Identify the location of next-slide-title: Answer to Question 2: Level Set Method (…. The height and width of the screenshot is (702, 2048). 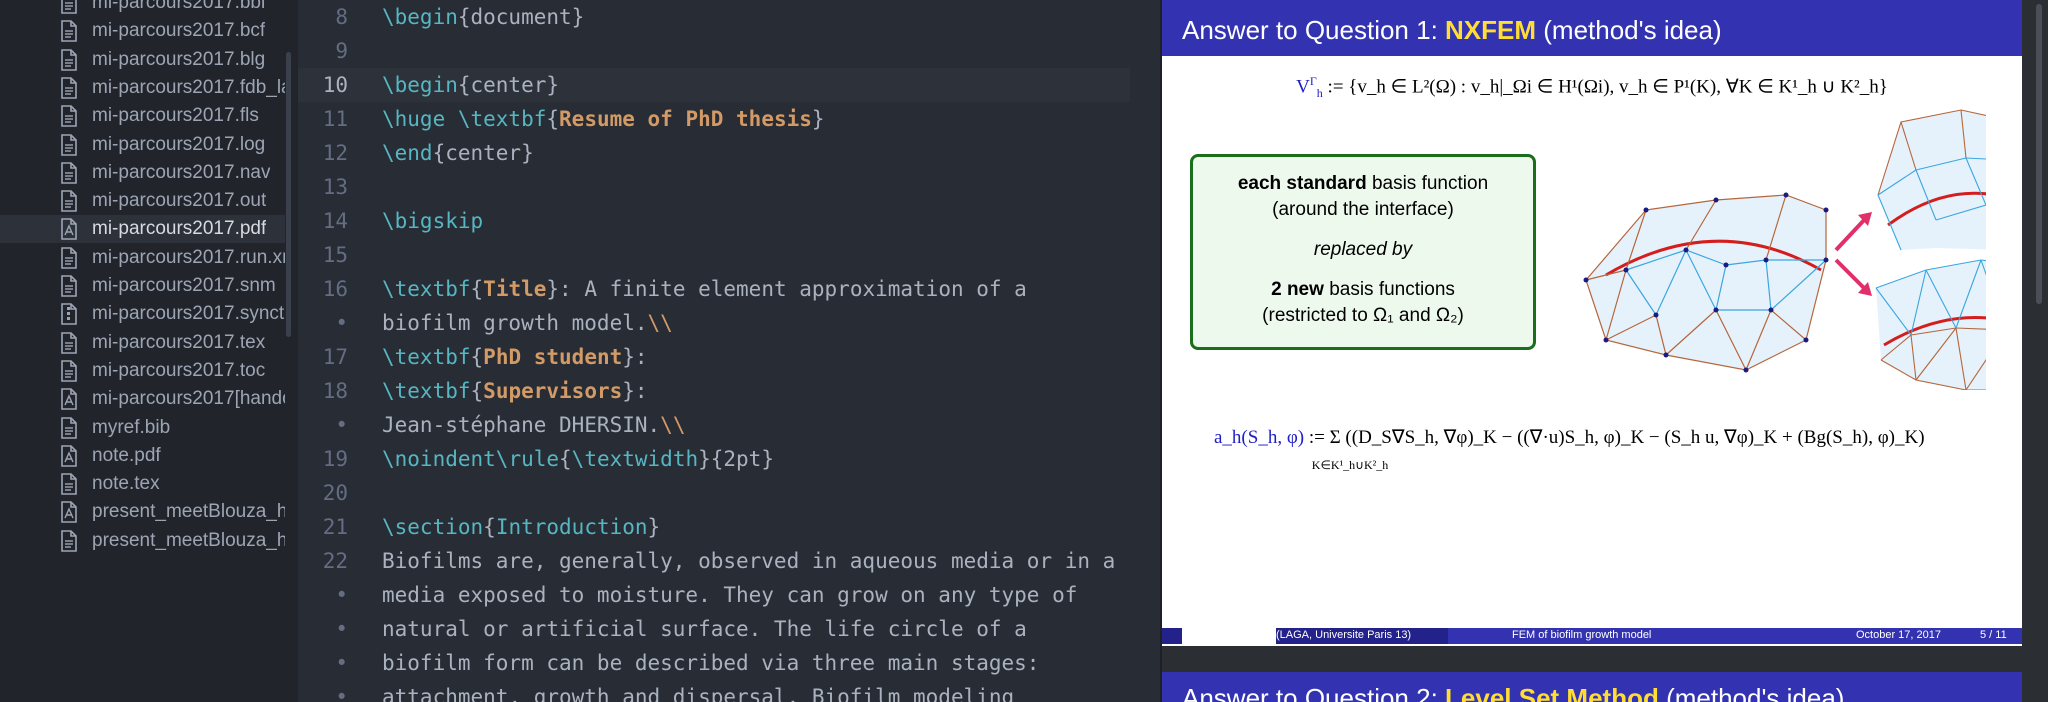
(1592, 687).